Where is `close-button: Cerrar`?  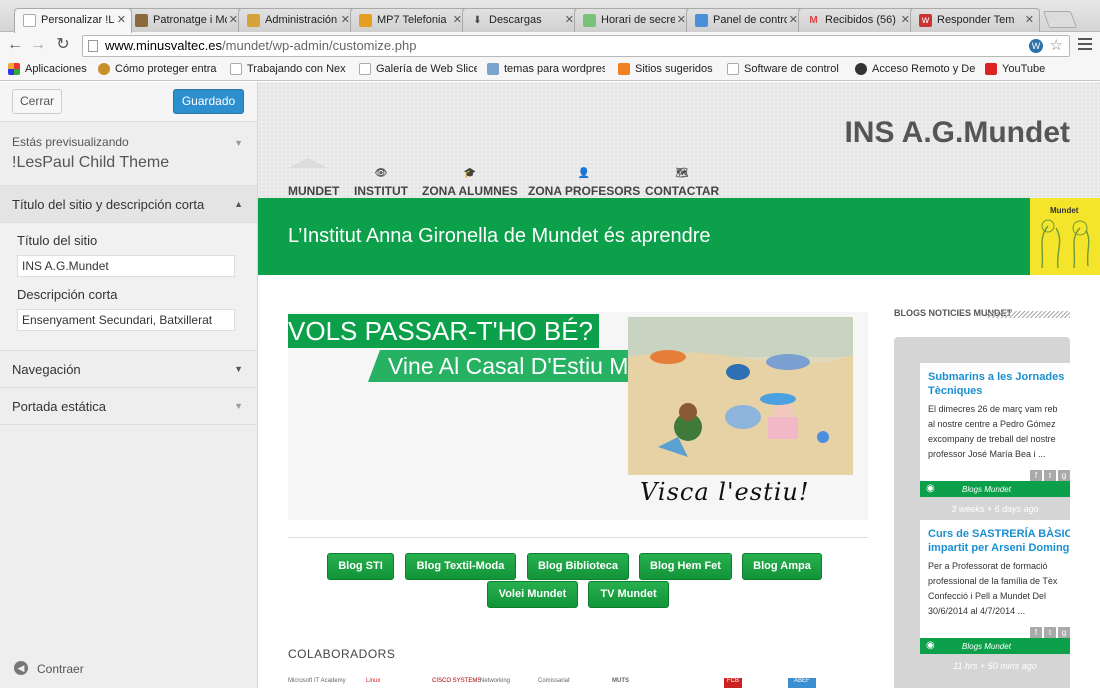 close-button: Cerrar is located at coordinates (37, 101).